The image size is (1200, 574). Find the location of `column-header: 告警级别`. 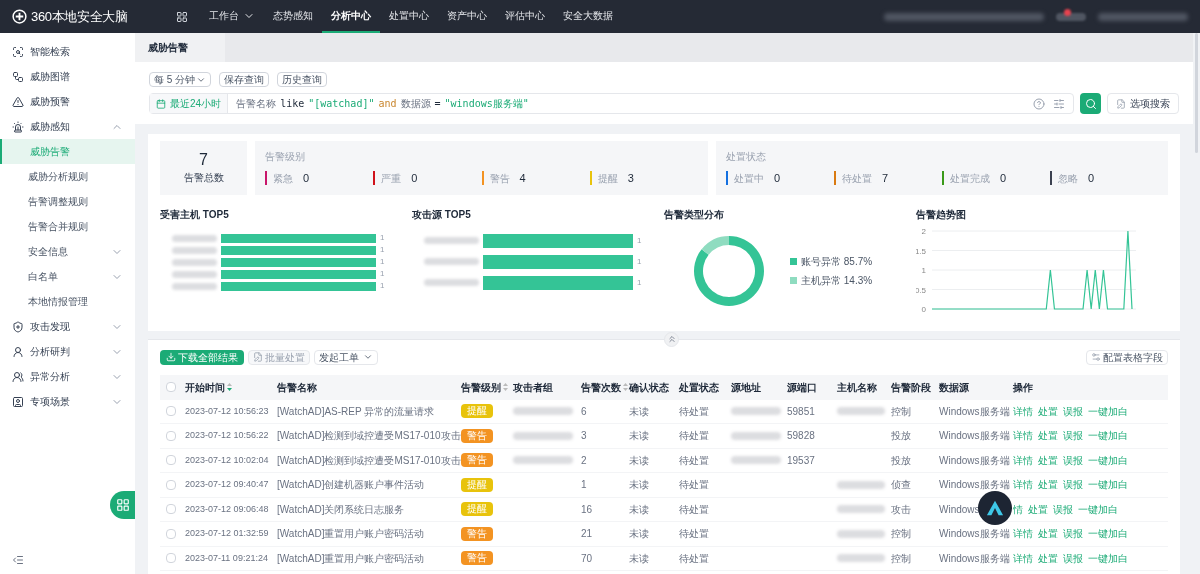

column-header: 告警级别 is located at coordinates (484, 387).